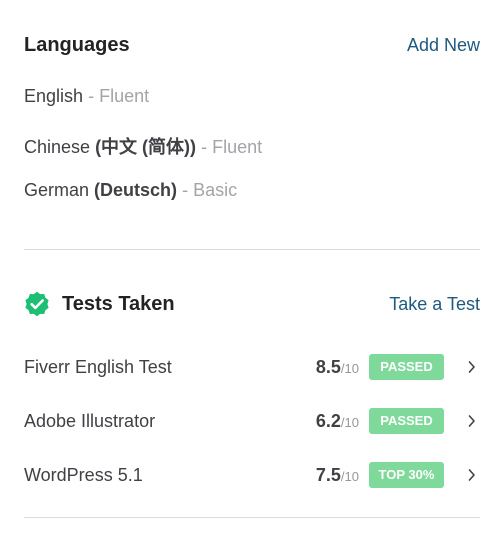 This screenshot has width=490, height=534. Describe the element at coordinates (443, 45) in the screenshot. I see `add-language-link: Add New` at that location.